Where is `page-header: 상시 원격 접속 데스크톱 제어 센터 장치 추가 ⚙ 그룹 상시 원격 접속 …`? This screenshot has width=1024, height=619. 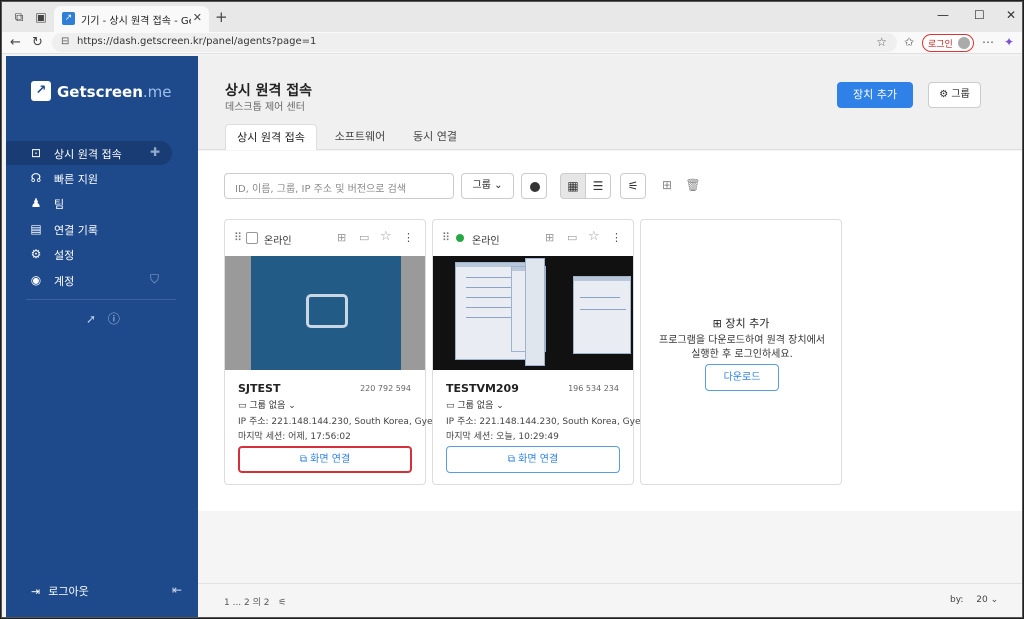 page-header: 상시 원격 접속 데스크톱 제어 센터 장치 추가 ⚙ 그룹 상시 원격 접속 … is located at coordinates (610, 103).